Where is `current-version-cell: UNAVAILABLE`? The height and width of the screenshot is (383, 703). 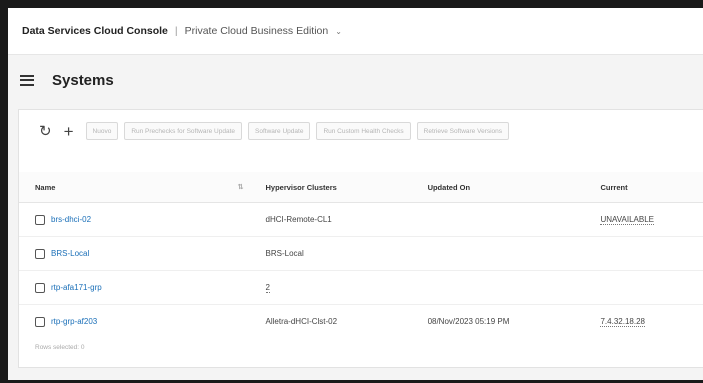
current-version-cell: UNAVAILABLE is located at coordinates (627, 220).